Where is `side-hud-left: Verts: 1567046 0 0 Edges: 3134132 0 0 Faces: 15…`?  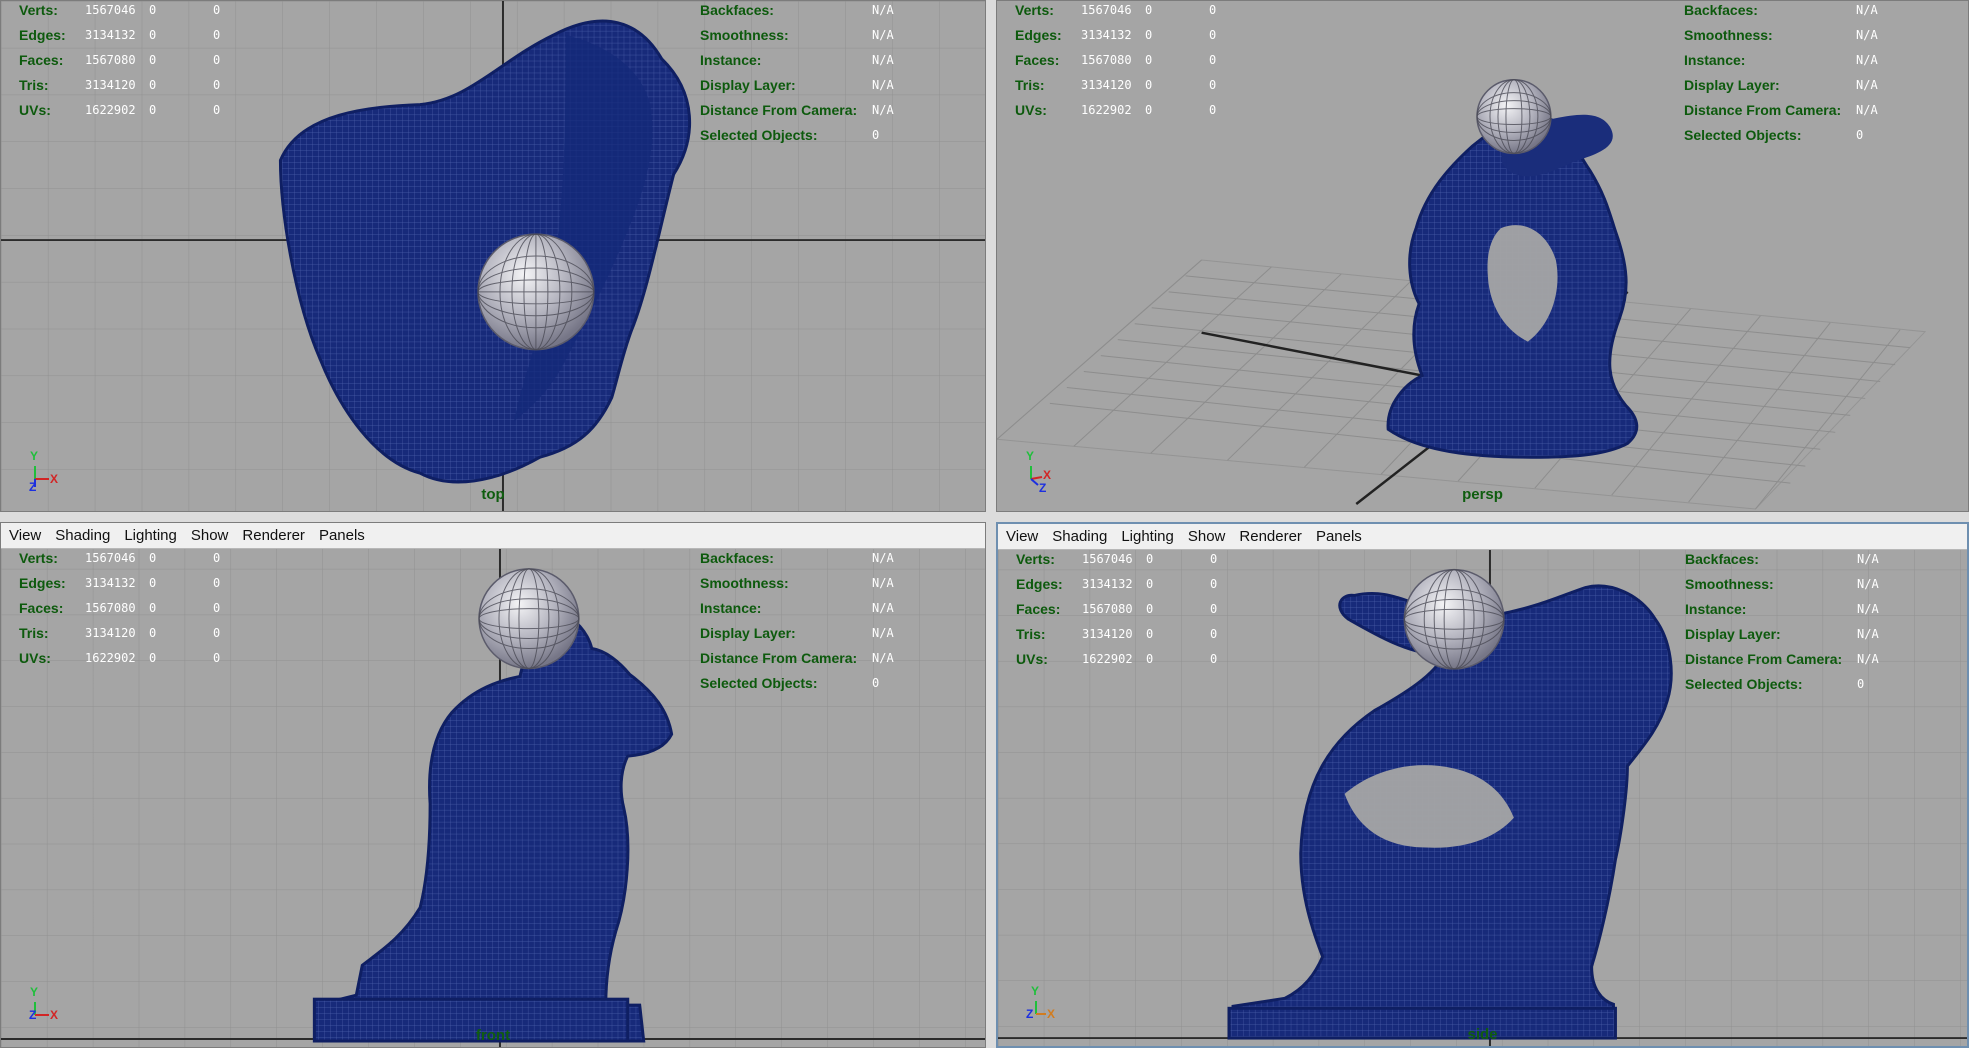 side-hud-left: Verts: 1567046 0 0 Edges: 3134132 0 0 Faces: 15… is located at coordinates (1145, 609).